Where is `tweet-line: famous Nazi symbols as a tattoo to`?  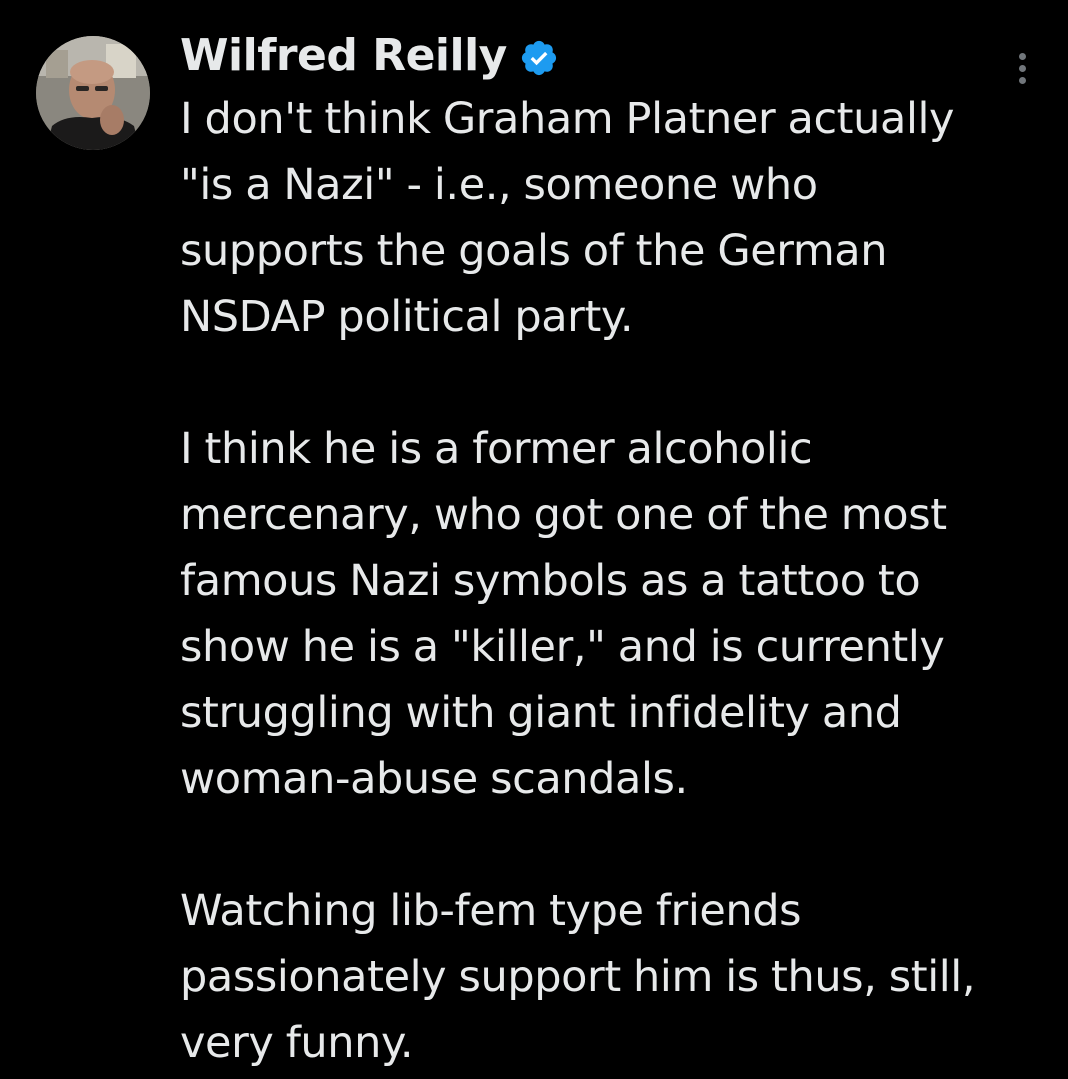 tweet-line: famous Nazi symbols as a tattoo to is located at coordinates (550, 581).